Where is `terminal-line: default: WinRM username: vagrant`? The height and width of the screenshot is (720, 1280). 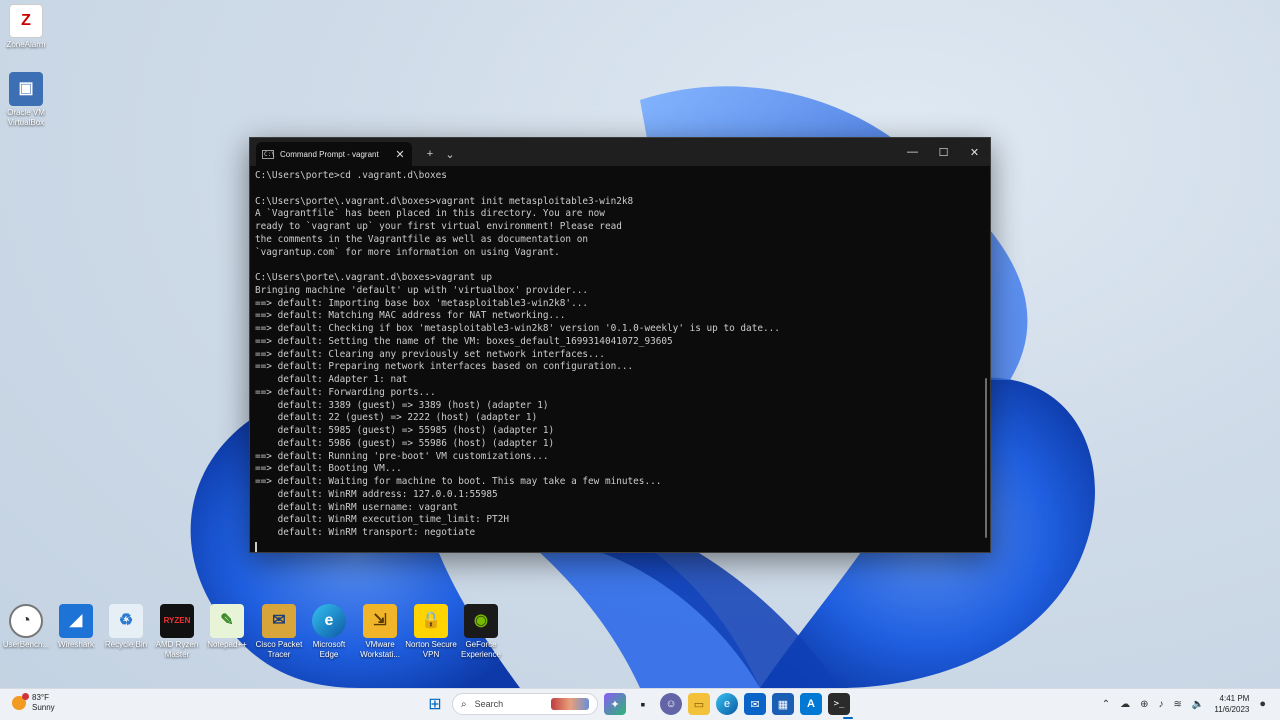
terminal-line: default: WinRM username: vagrant is located at coordinates (357, 507).